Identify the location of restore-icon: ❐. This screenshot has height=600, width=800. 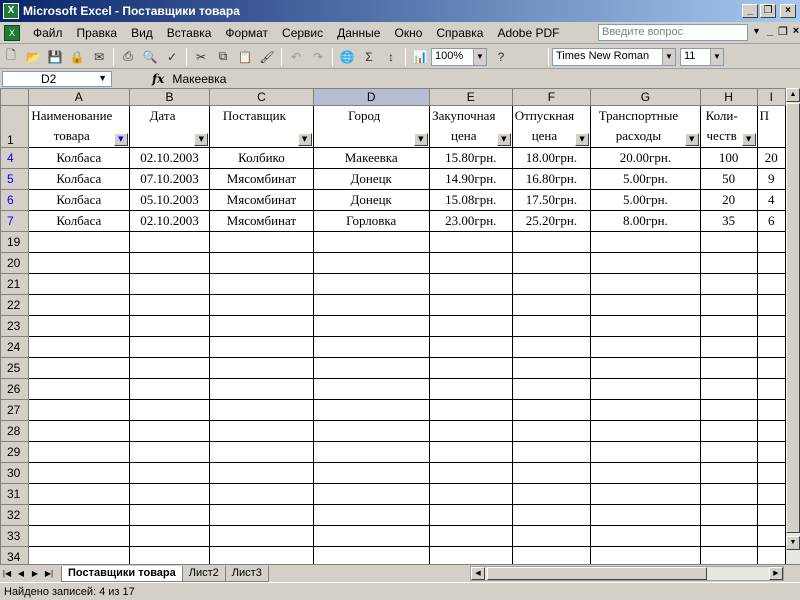
(768, 11).